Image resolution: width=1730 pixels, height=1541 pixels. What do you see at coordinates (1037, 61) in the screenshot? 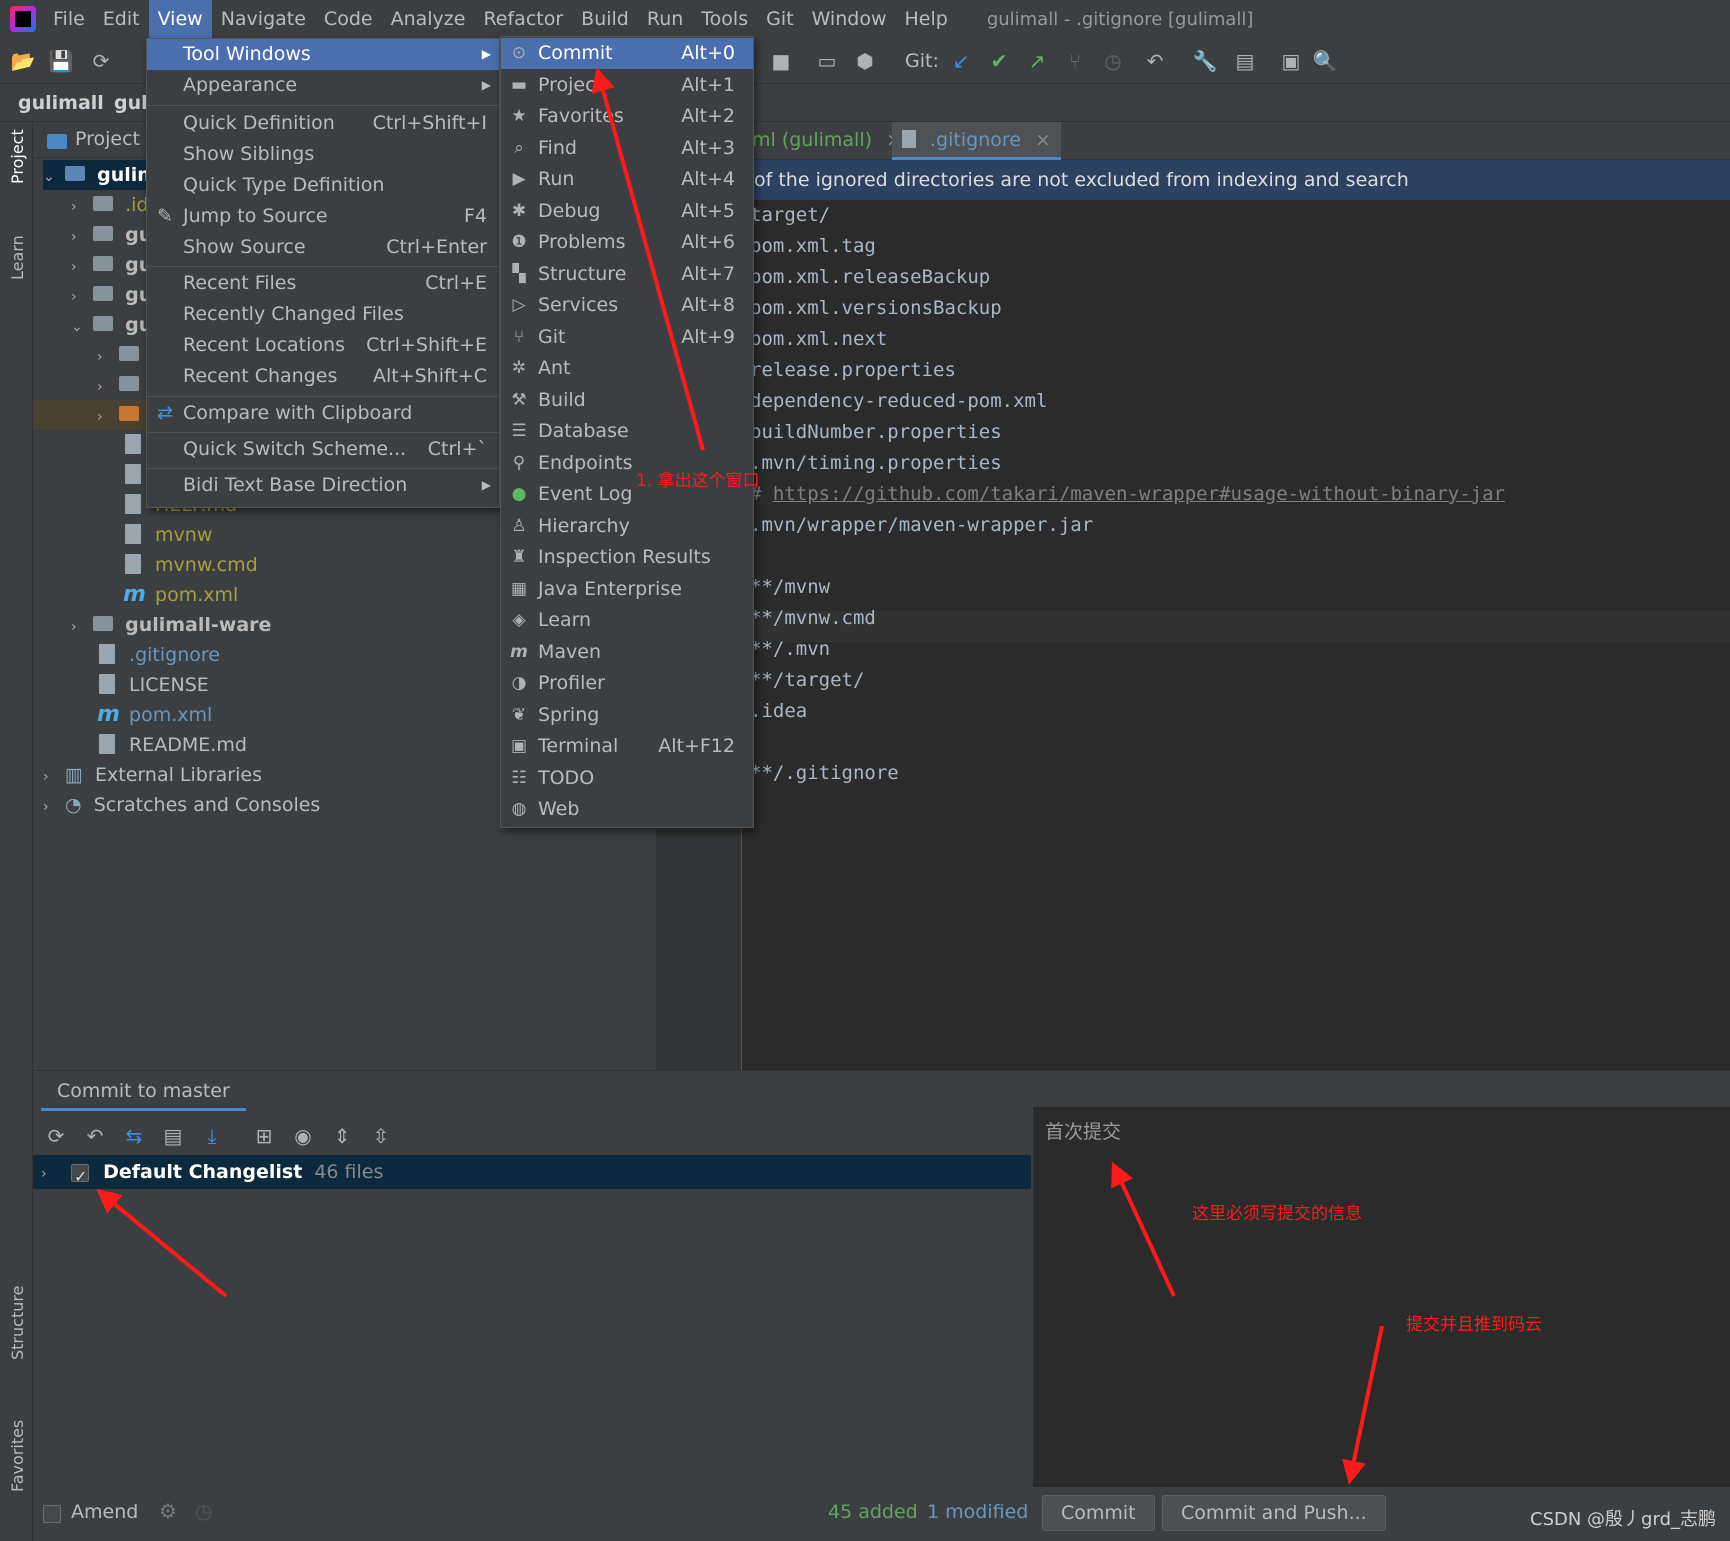
I see `git-push-icon: ↗` at bounding box center [1037, 61].